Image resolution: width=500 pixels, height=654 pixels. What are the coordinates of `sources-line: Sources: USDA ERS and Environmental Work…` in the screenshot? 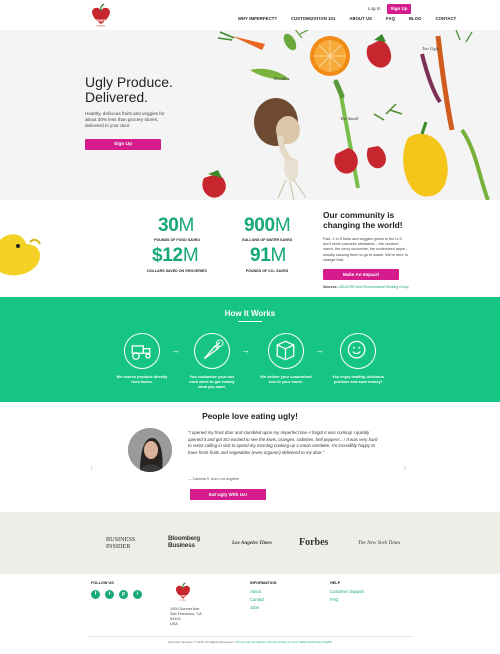 It's located at (366, 287).